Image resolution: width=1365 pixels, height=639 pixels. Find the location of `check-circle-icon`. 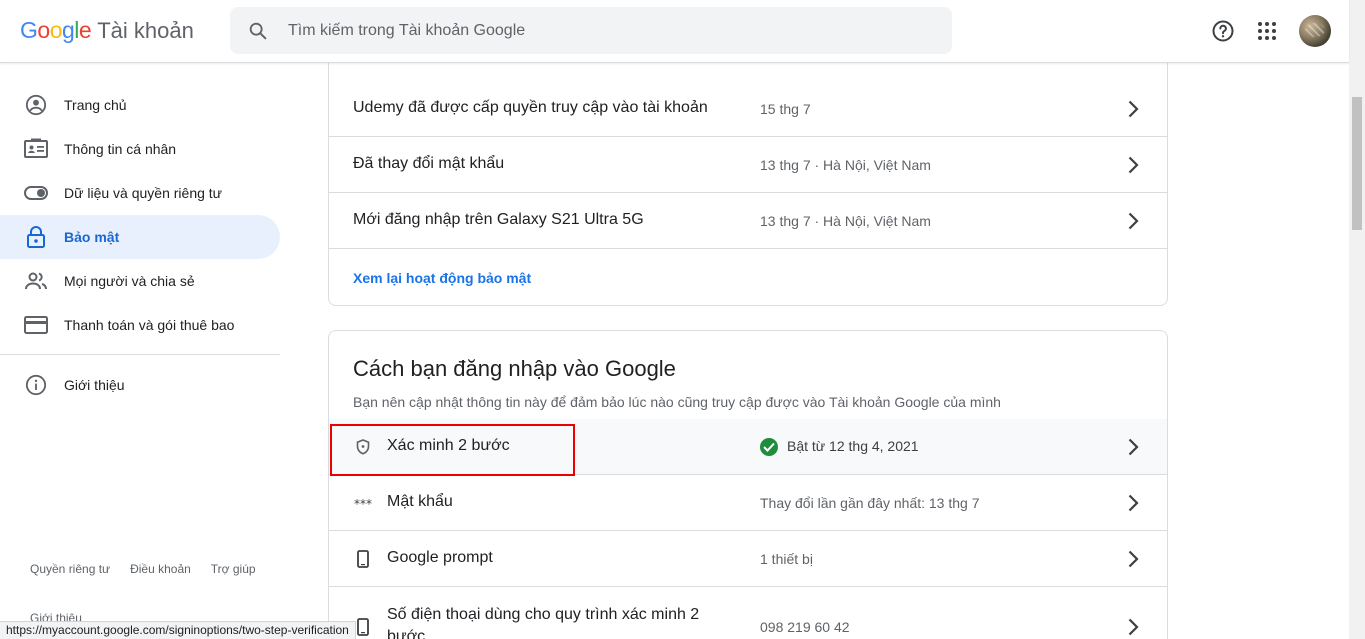

check-circle-icon is located at coordinates (769, 447).